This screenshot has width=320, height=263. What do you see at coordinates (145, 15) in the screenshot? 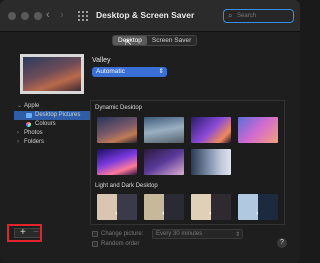
I see `window-title: Desktop & Screen Saver` at bounding box center [145, 15].